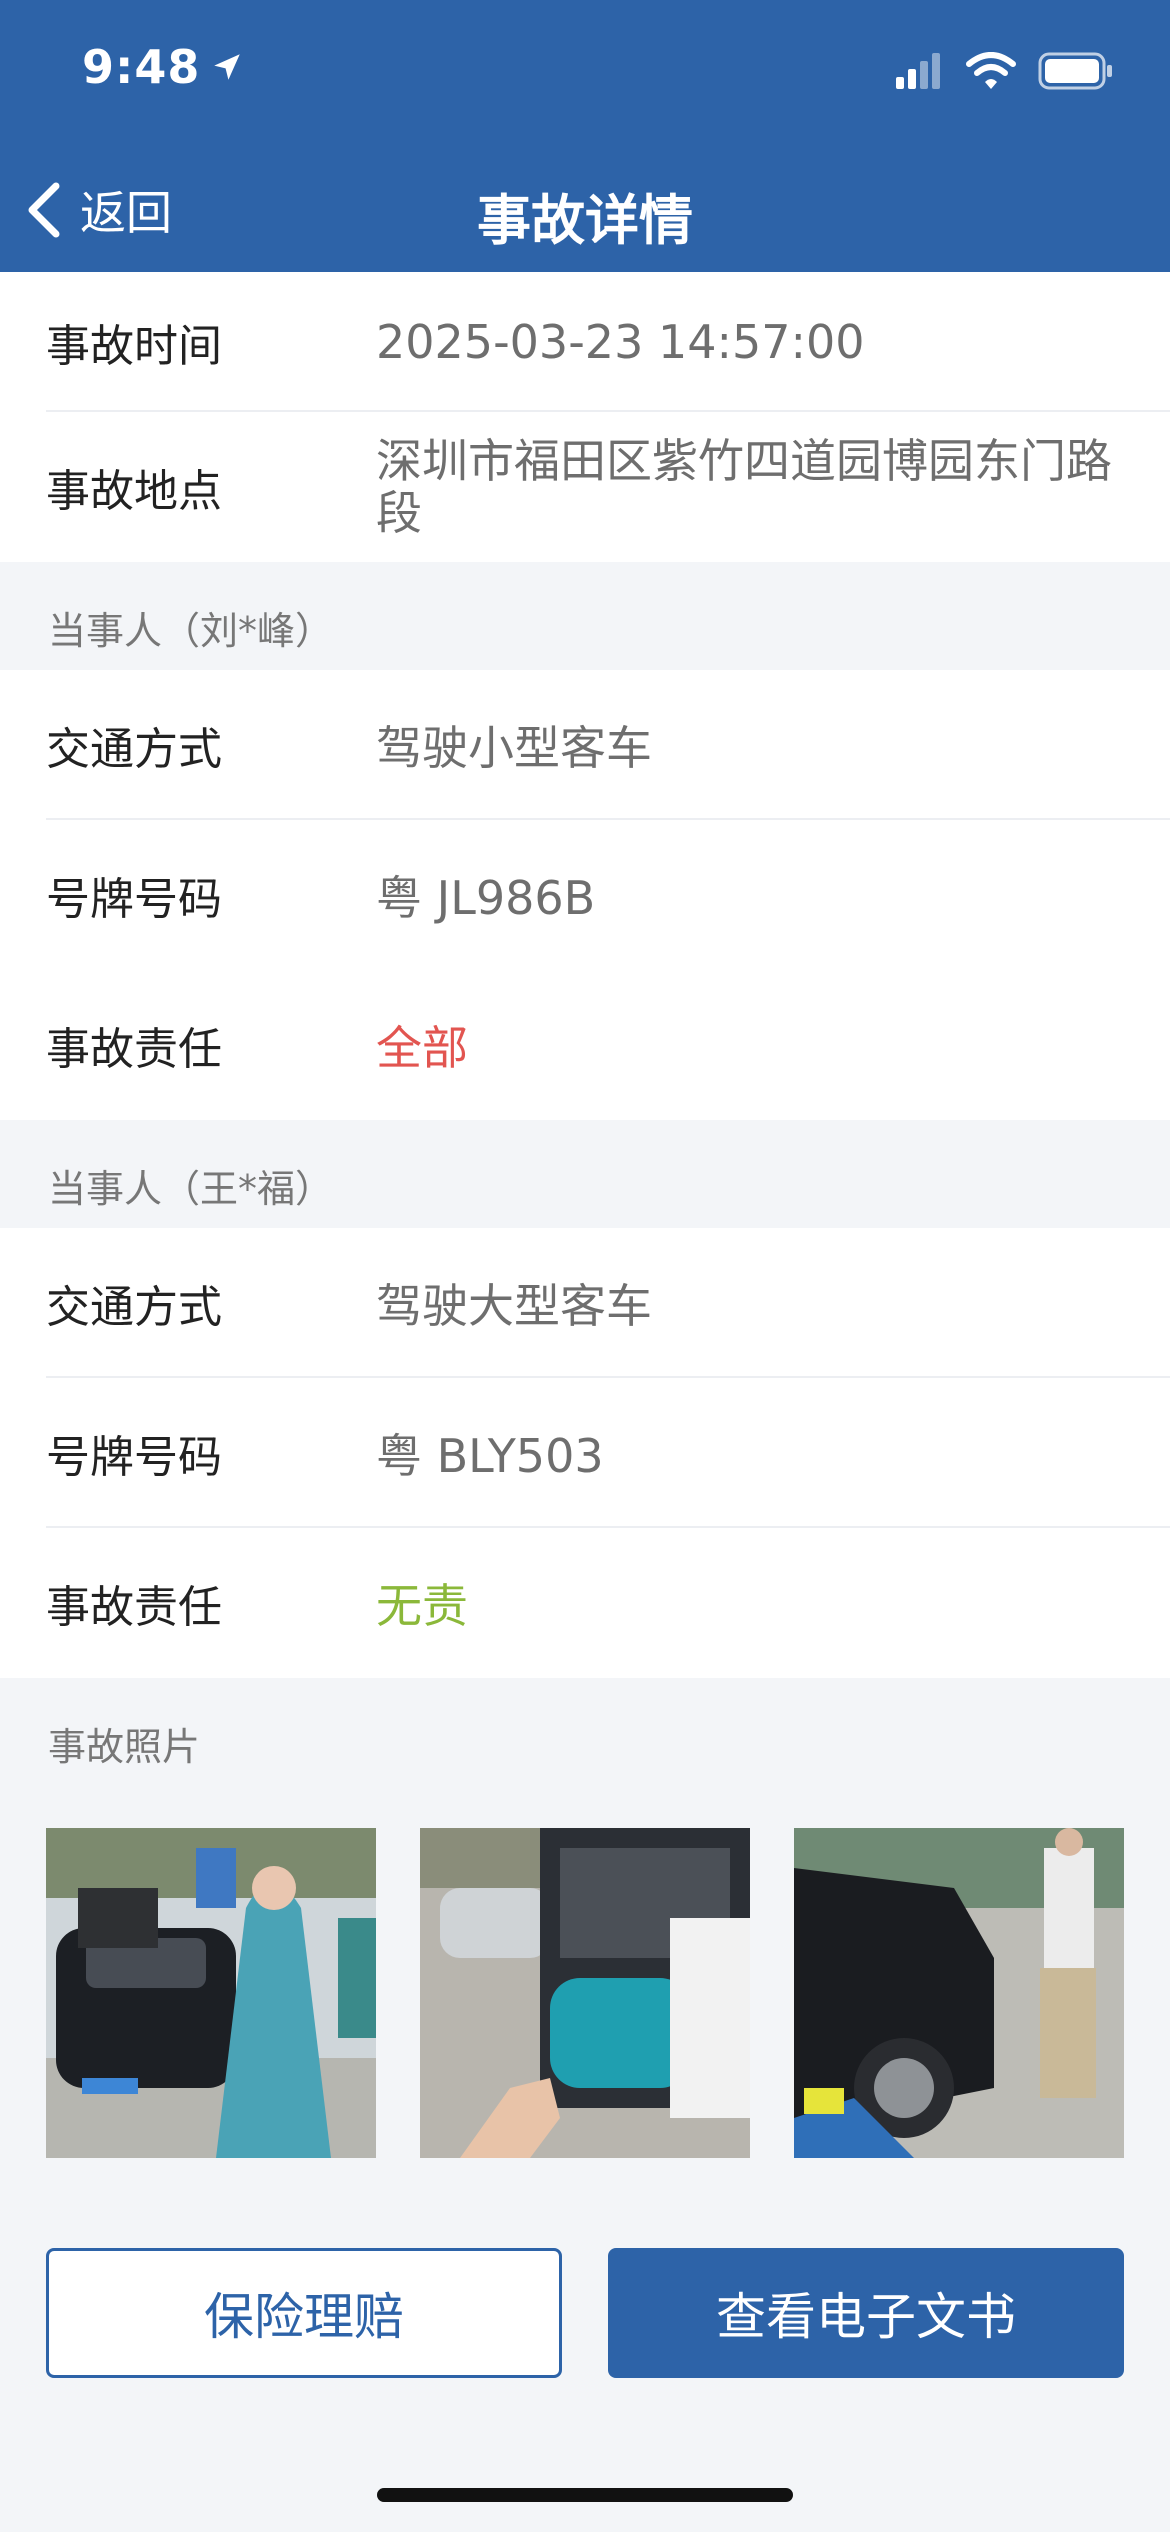 This screenshot has height=2532, width=1170. Describe the element at coordinates (585, 220) in the screenshot. I see `page-title: 事故详情` at that location.